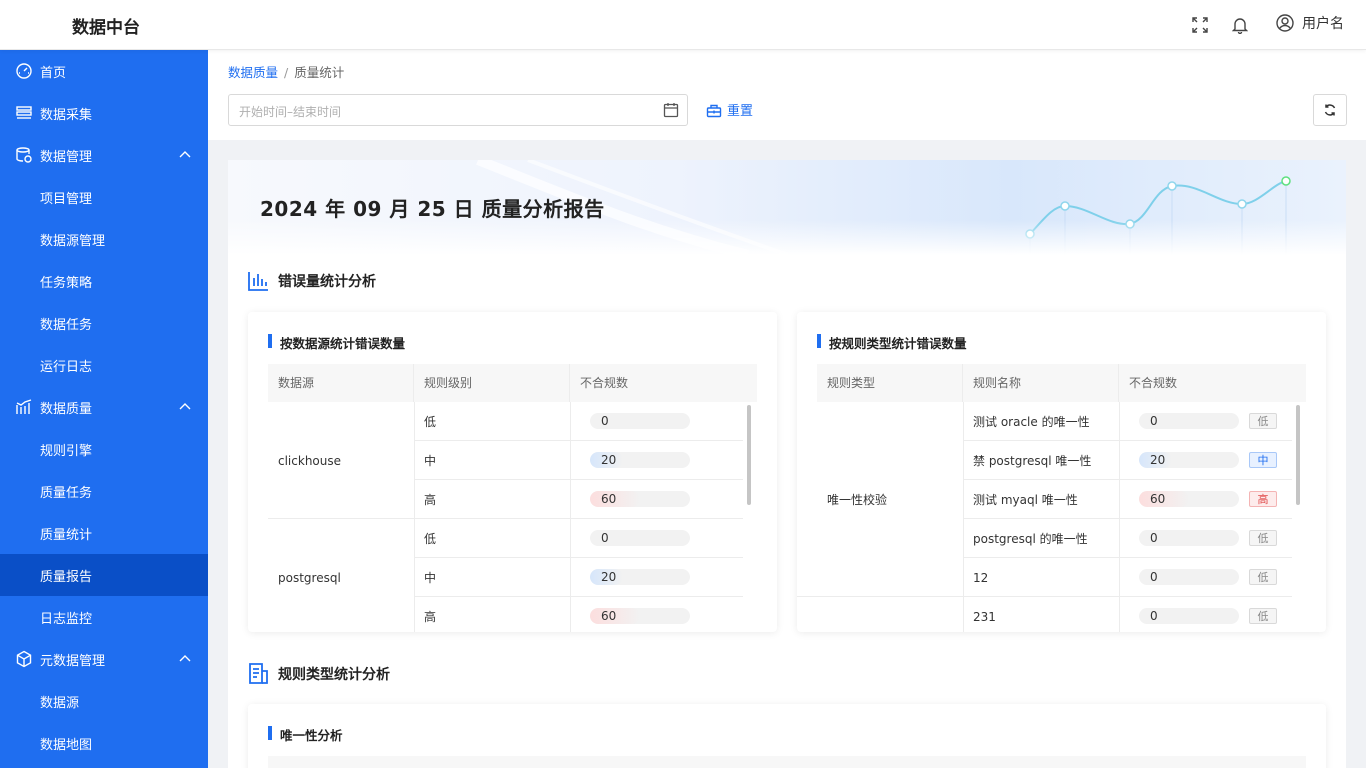  I want to click on sidebar-item-label: 数据源管理, so click(73, 241).